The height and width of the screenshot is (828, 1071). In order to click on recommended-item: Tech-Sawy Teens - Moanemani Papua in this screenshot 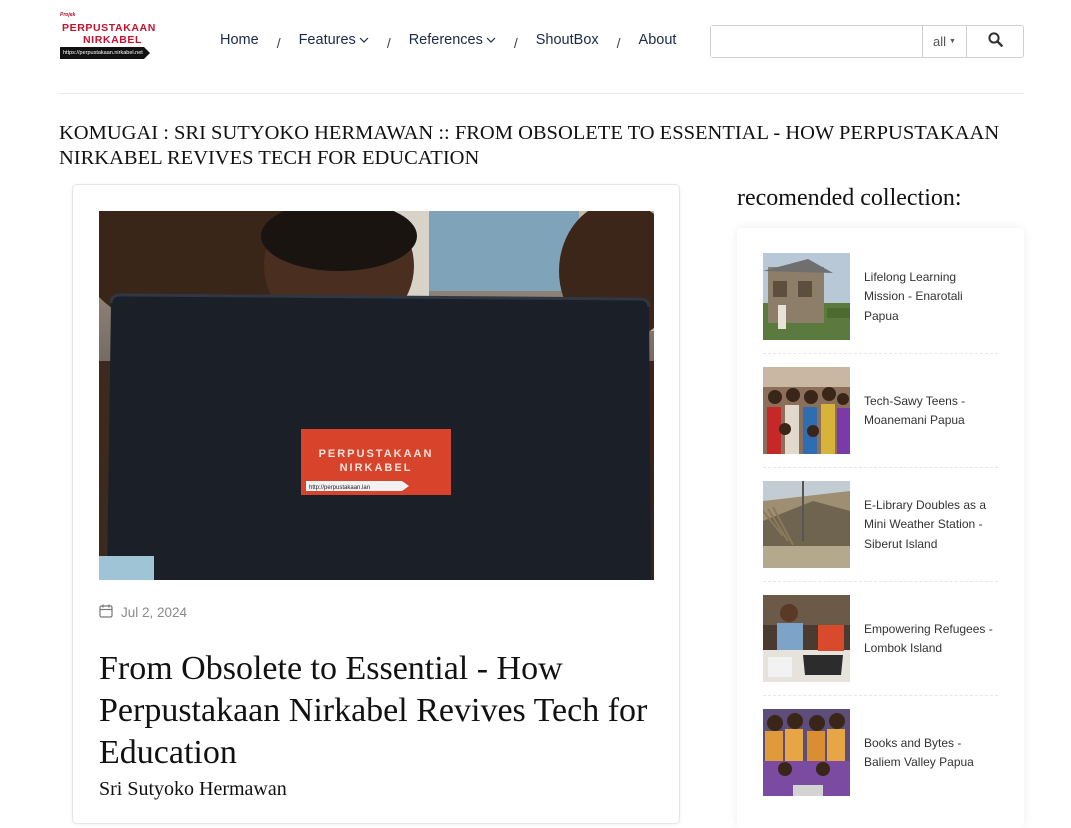, I will do `click(880, 411)`.